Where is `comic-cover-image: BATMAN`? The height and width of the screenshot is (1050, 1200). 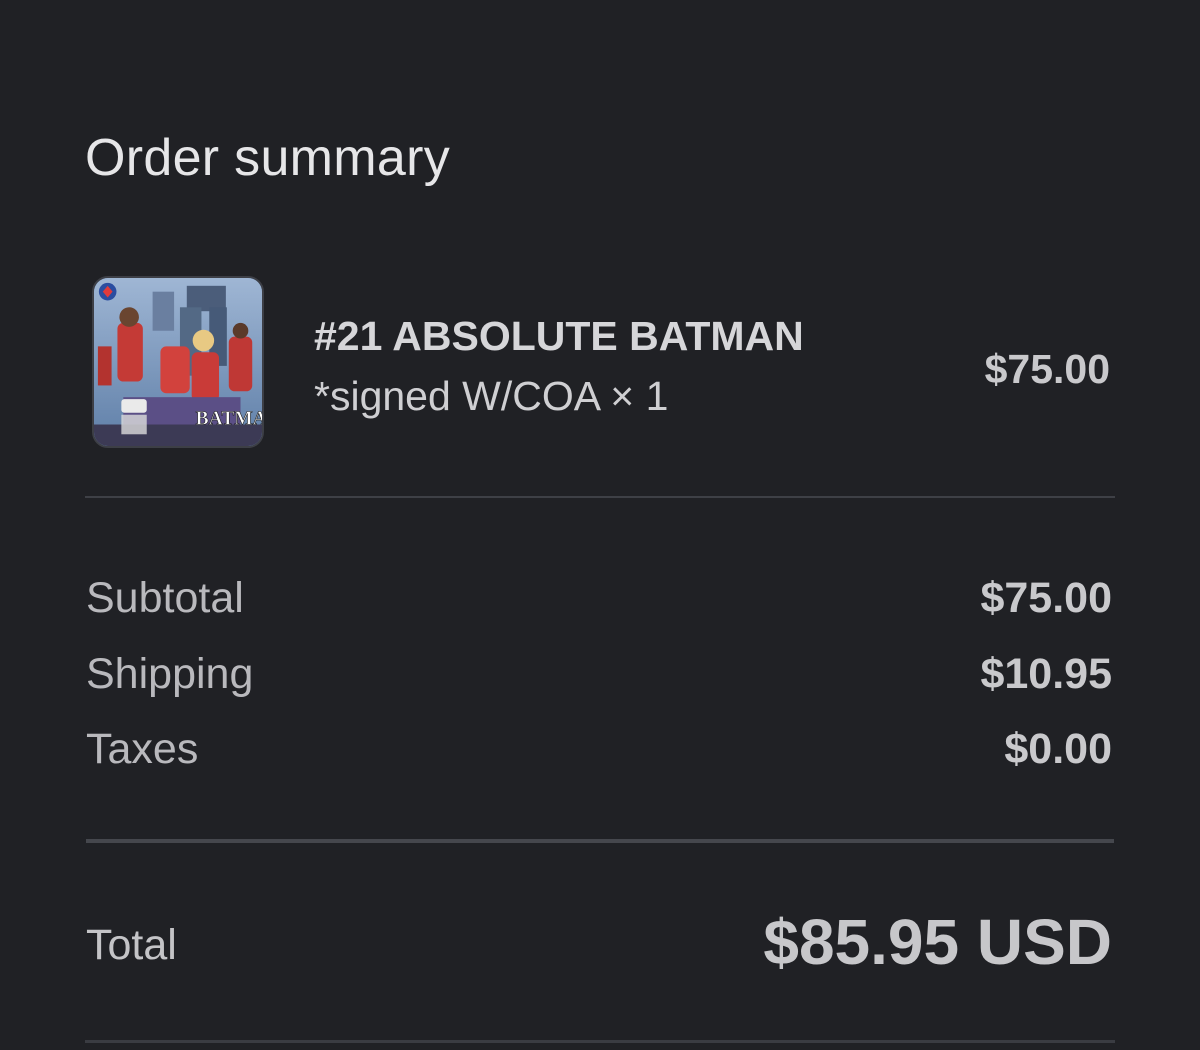 comic-cover-image: BATMAN is located at coordinates (178, 362).